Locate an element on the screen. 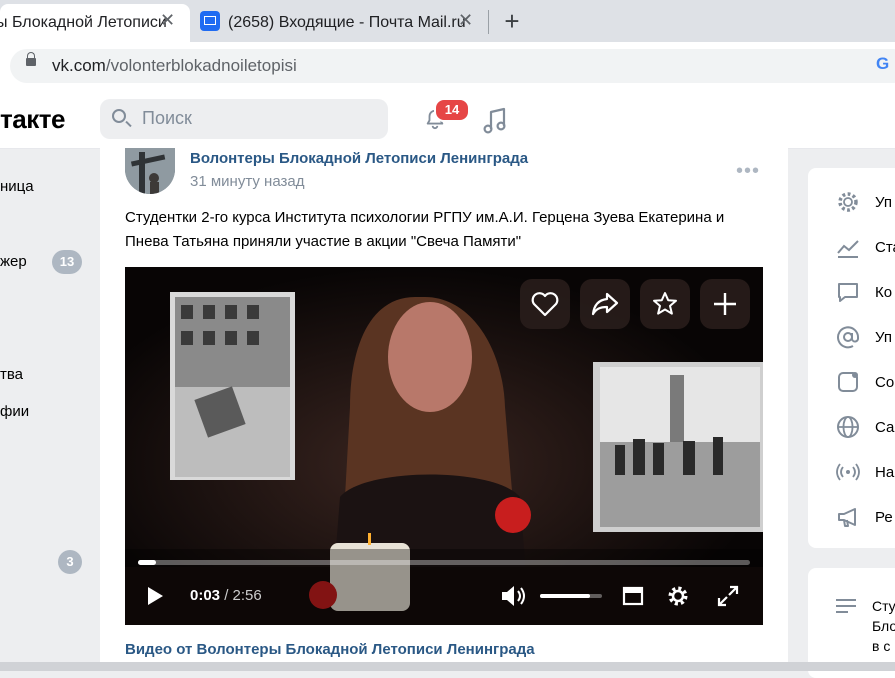  share-icon is located at coordinates (605, 304).